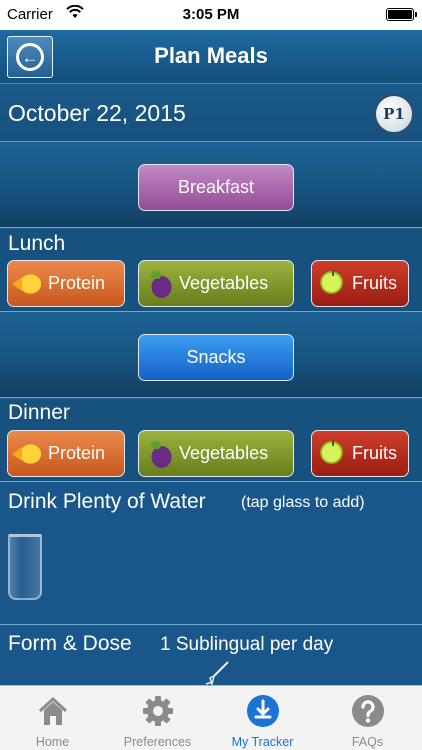 The image size is (422, 750). Describe the element at coordinates (39, 412) in the screenshot. I see `dinner-label: Dinner` at that location.